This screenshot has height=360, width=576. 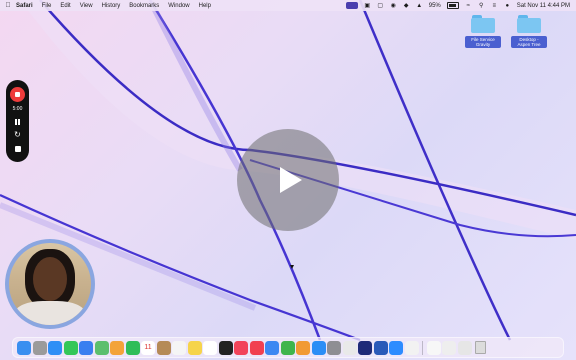 What do you see at coordinates (17, 135) in the screenshot?
I see `restart-button: ↻` at bounding box center [17, 135].